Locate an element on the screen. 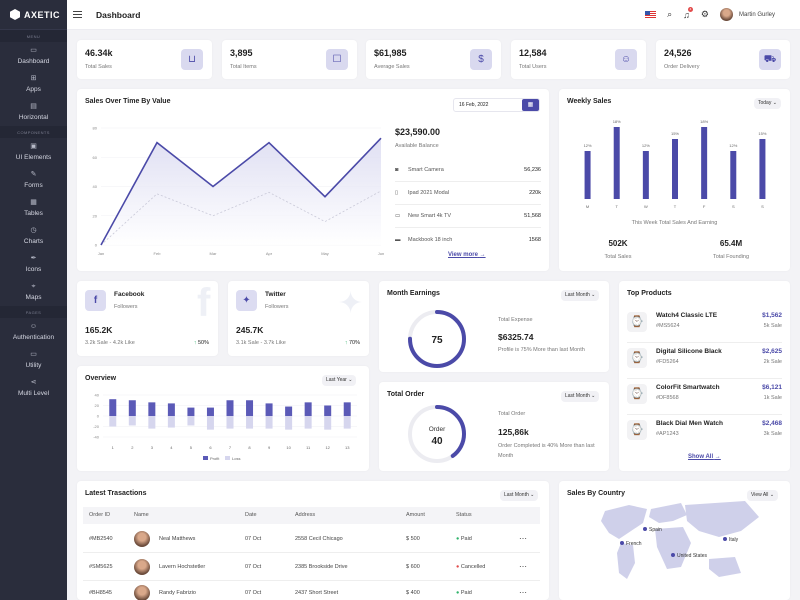  product-value: 220k is located at coordinates (535, 193).